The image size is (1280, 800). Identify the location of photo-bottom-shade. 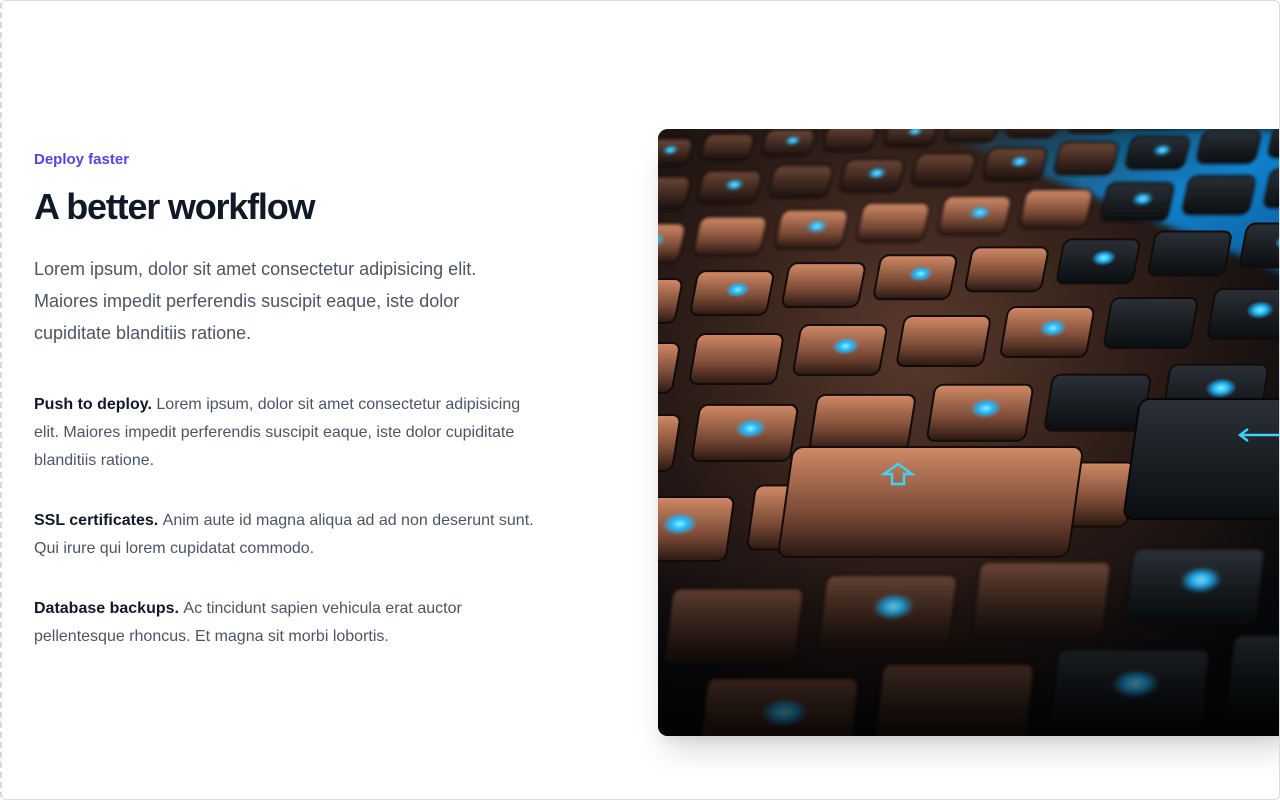
(968, 647).